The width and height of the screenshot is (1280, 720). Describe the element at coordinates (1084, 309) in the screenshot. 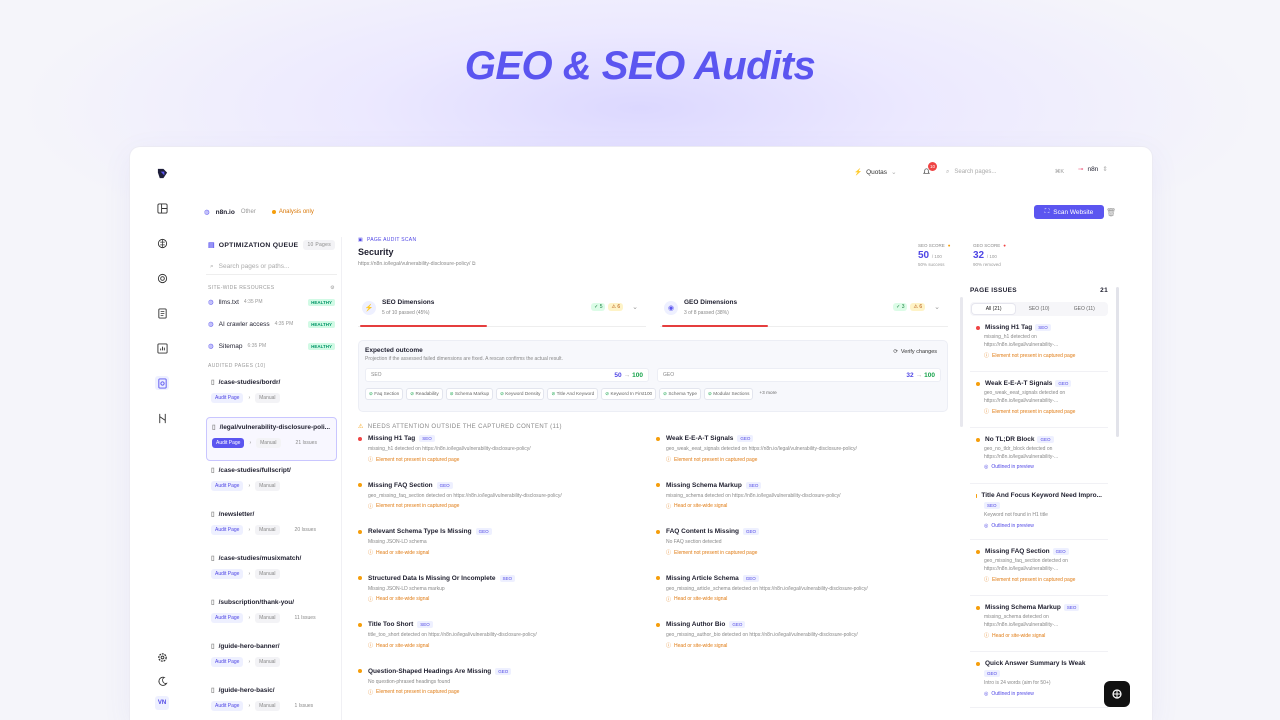

I see `issue-tab: GEO (11)` at that location.